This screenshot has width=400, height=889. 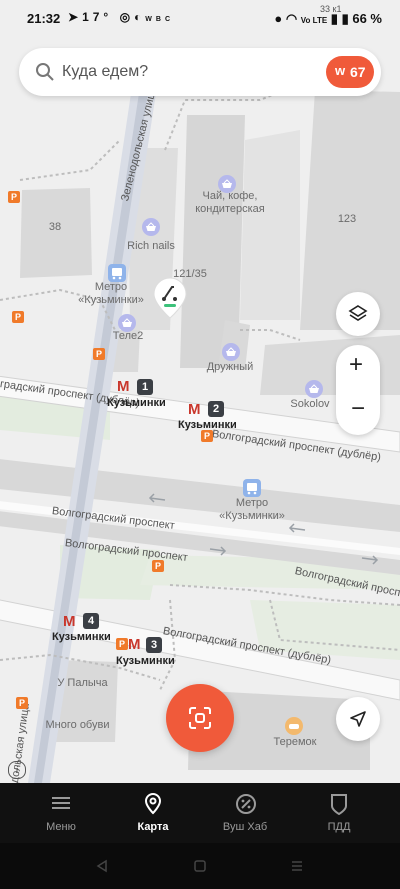 I want to click on metro-entrance-badge: 4, so click(x=91, y=621).